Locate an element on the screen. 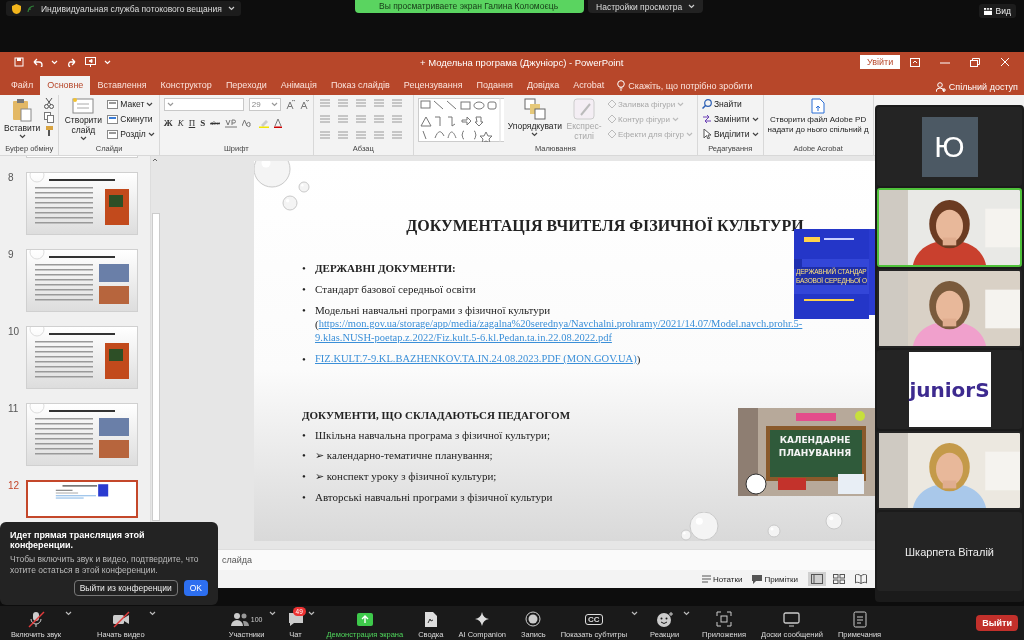 The height and width of the screenshot is (640, 1024). participant-tile: juniorS is located at coordinates (949, 389).